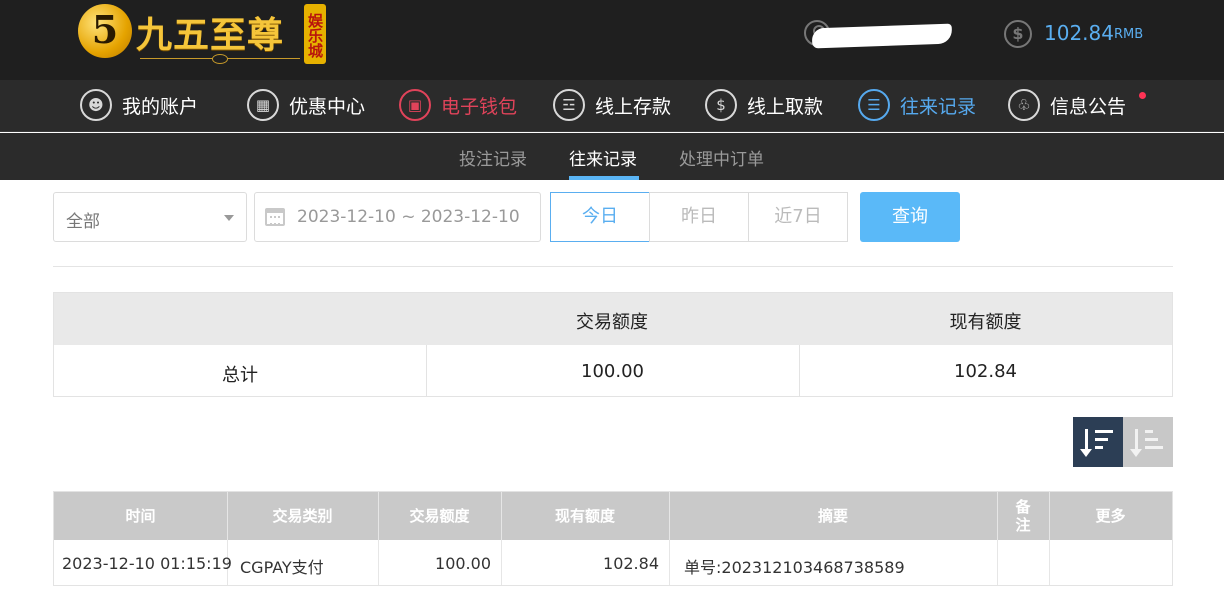 This screenshot has width=1224, height=592. Describe the element at coordinates (1129, 34) in the screenshot. I see `balance-unit: RMB` at that location.